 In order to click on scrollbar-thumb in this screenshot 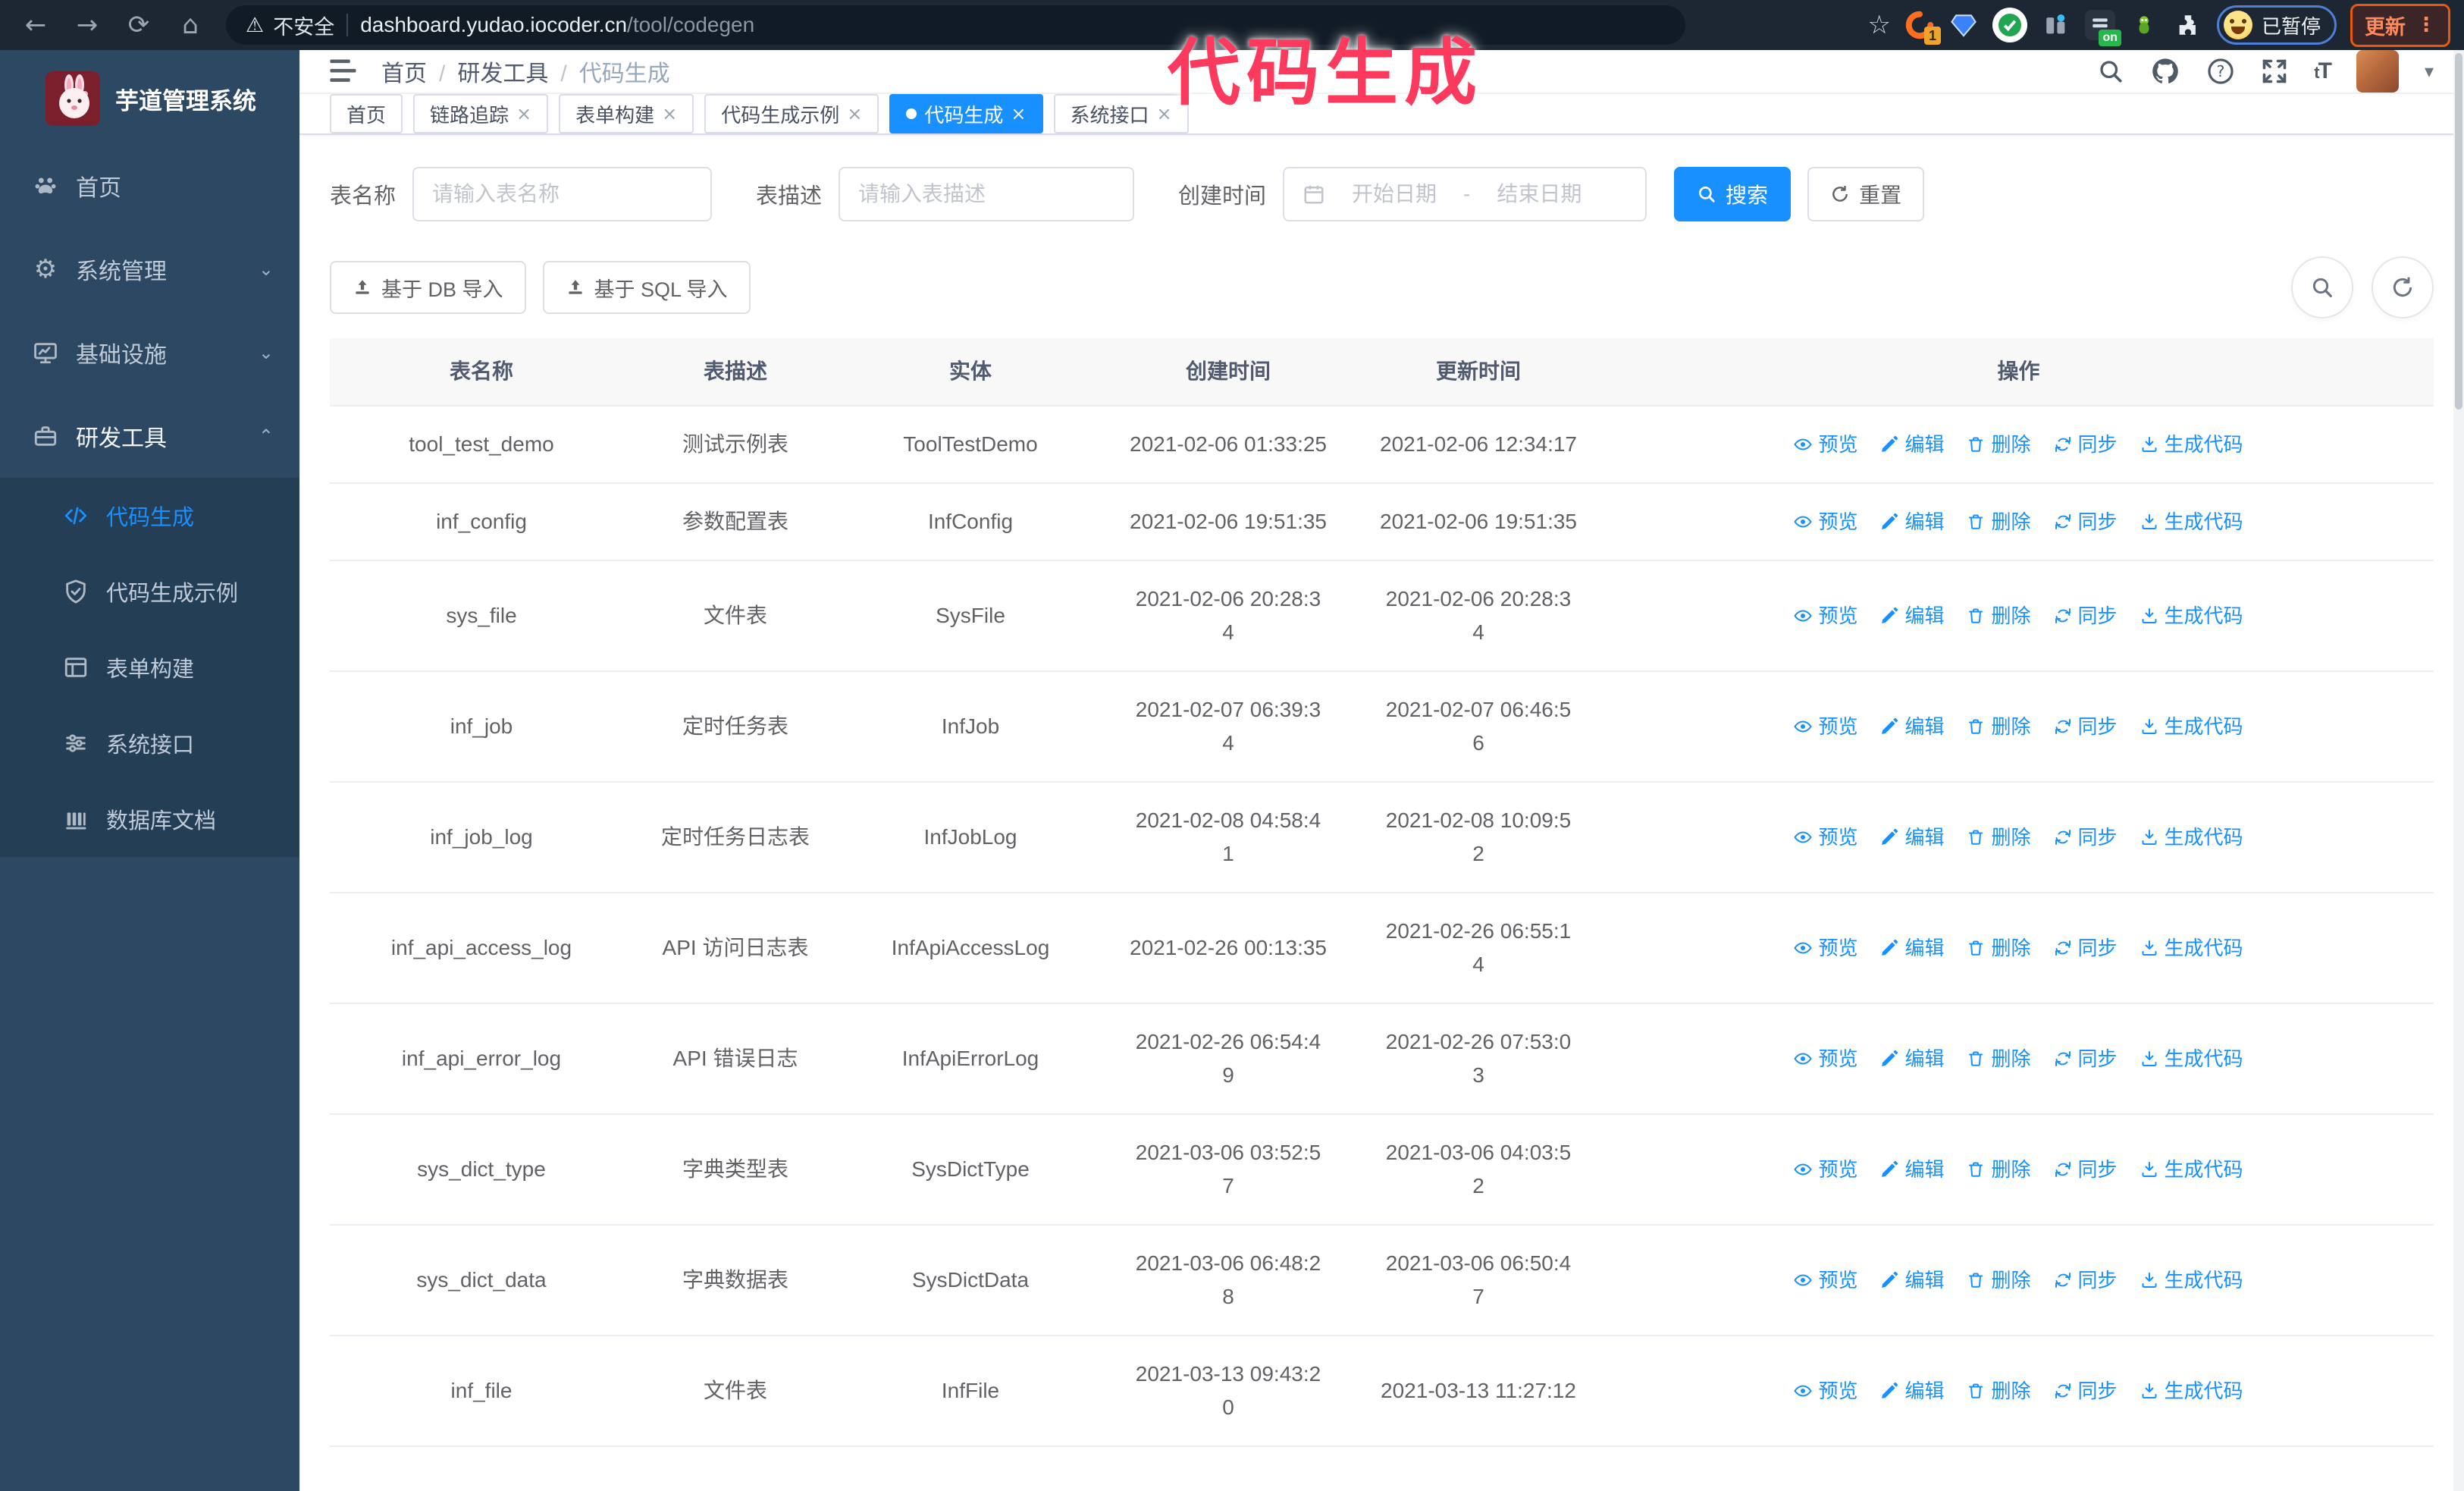, I will do `click(2458, 231)`.